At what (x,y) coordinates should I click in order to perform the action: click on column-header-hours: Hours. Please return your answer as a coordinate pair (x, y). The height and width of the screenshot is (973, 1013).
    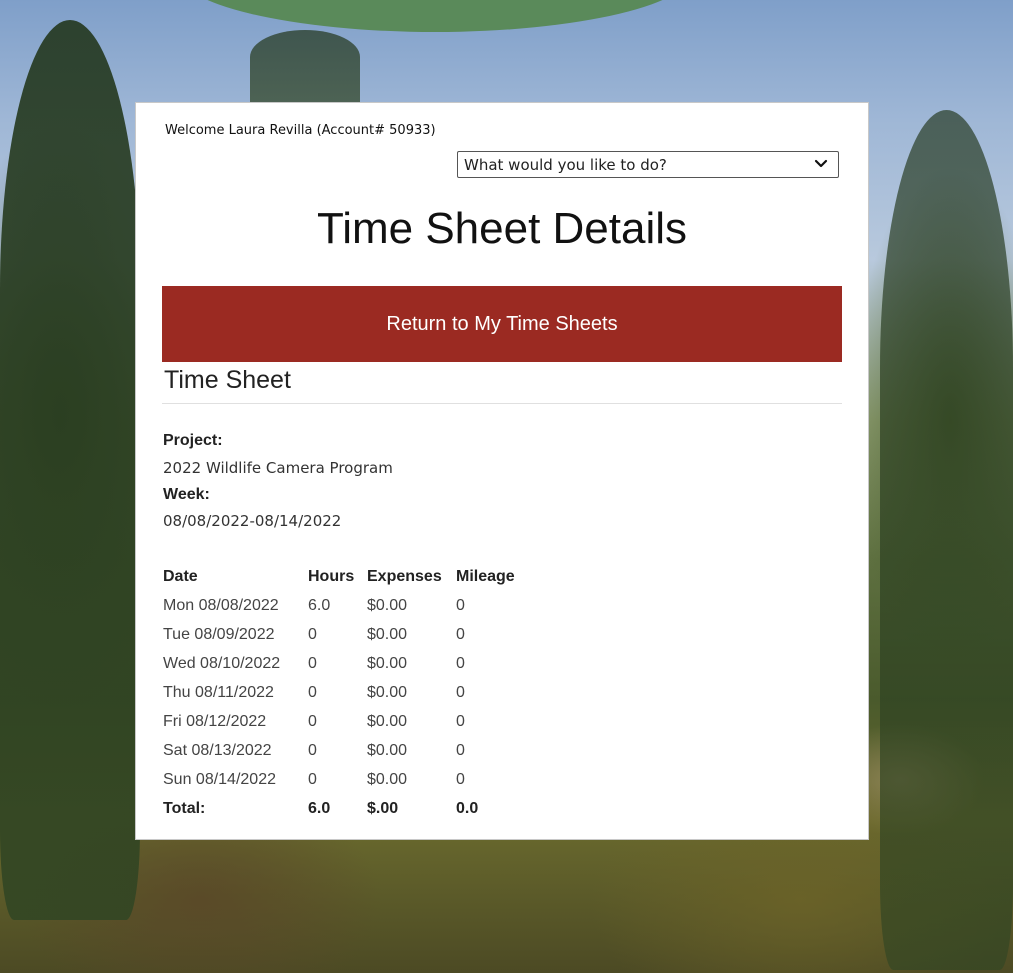
    Looking at the image, I should click on (331, 576).